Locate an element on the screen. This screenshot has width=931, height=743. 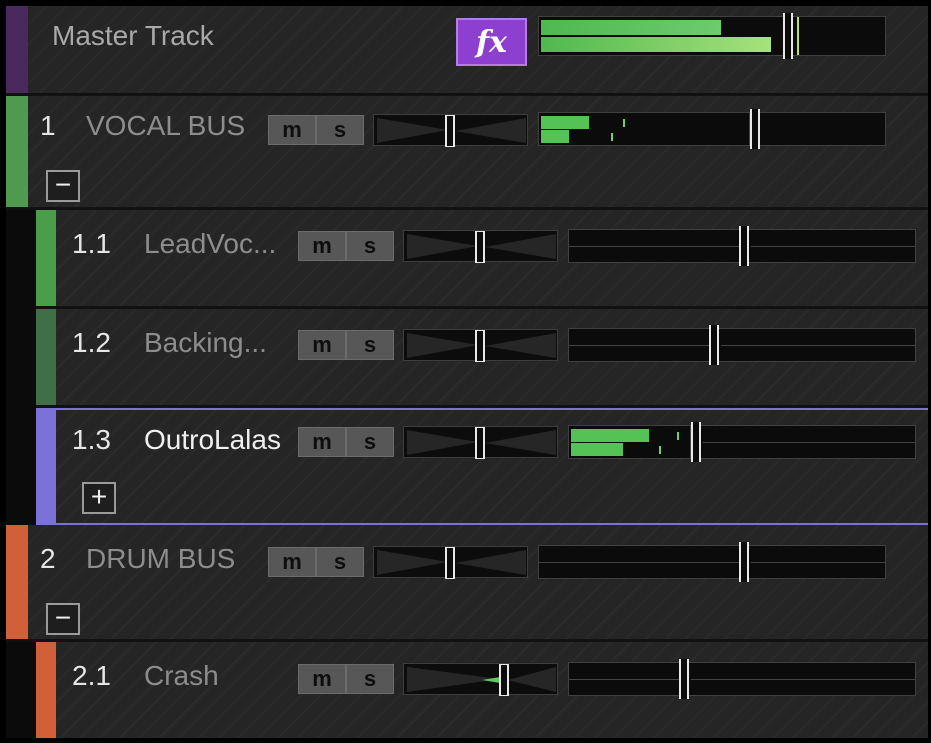
master-volume-meter is located at coordinates (712, 36).